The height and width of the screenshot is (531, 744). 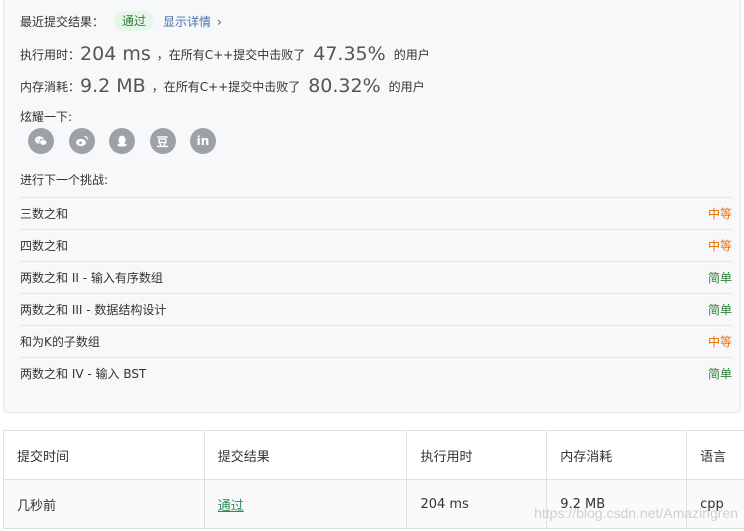 What do you see at coordinates (306, 455) in the screenshot?
I see `header-submit-result: 提交结果` at bounding box center [306, 455].